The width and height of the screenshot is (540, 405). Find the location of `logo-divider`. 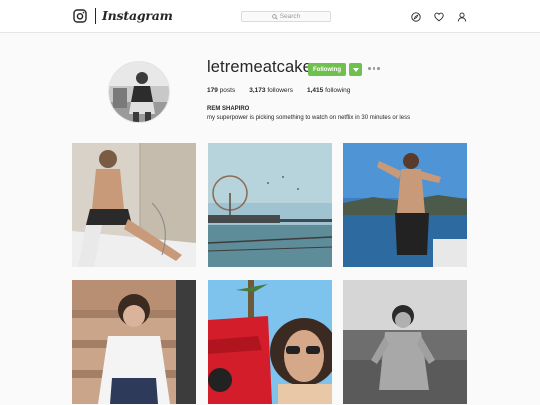

logo-divider is located at coordinates (95, 16).